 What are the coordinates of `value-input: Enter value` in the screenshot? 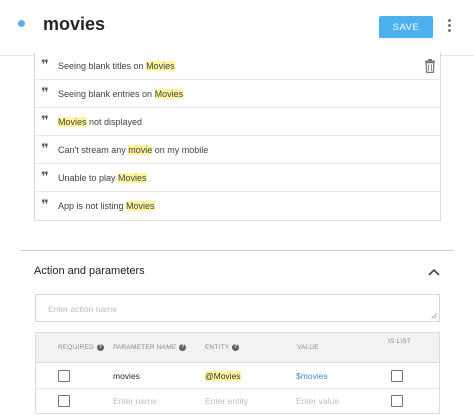 It's located at (317, 401).